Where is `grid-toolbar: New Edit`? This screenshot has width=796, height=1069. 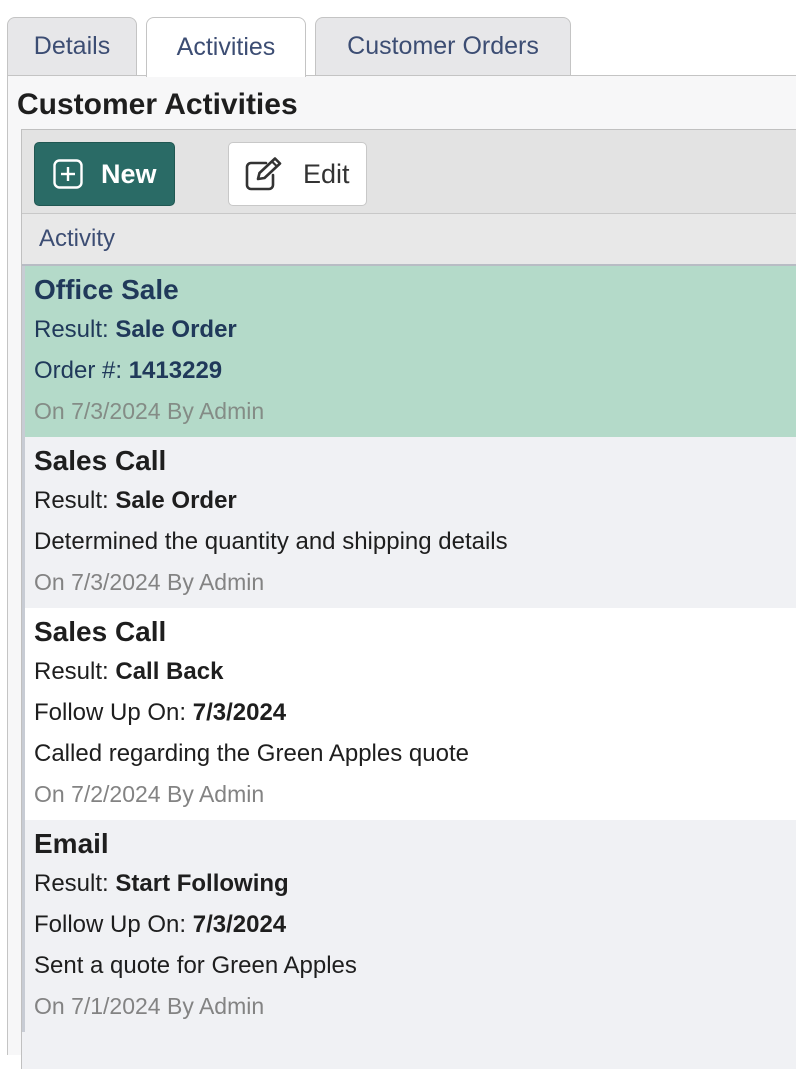
grid-toolbar: New Edit is located at coordinates (409, 171).